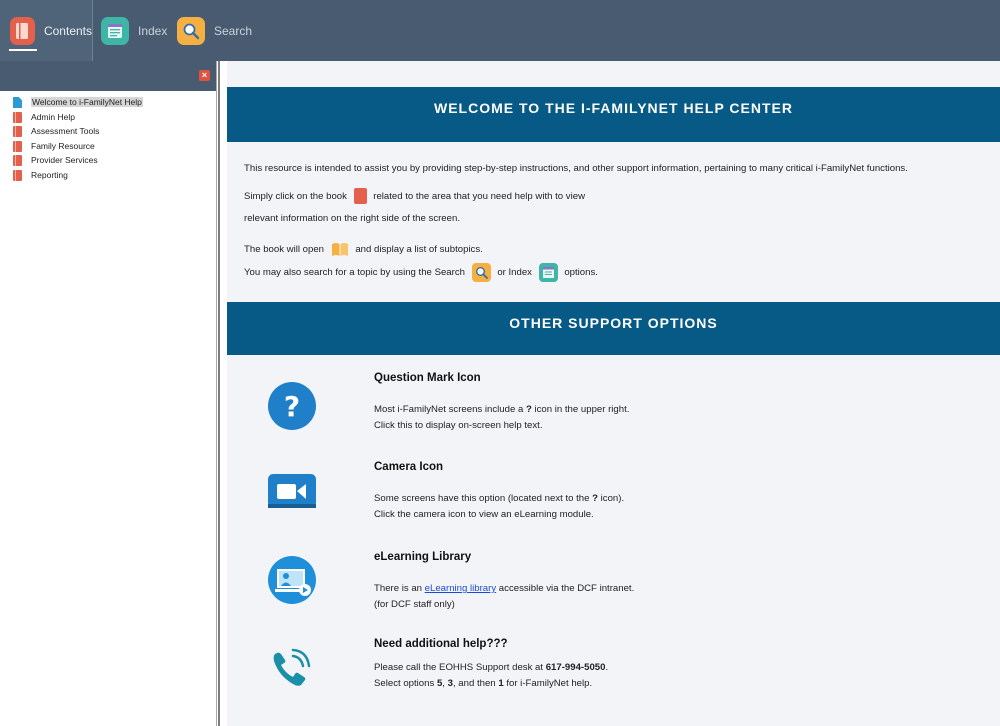 The image size is (1000, 726). Describe the element at coordinates (108, 76) in the screenshot. I see `contents-pane-header: ×` at that location.